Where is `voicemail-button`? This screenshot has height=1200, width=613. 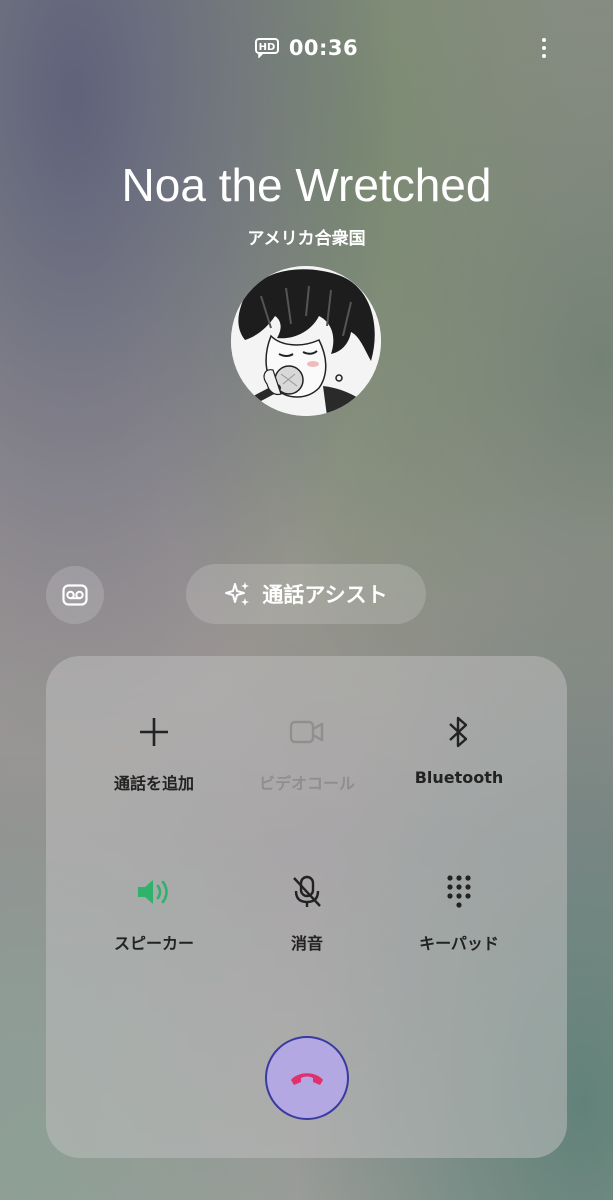
voicemail-button is located at coordinates (75, 595).